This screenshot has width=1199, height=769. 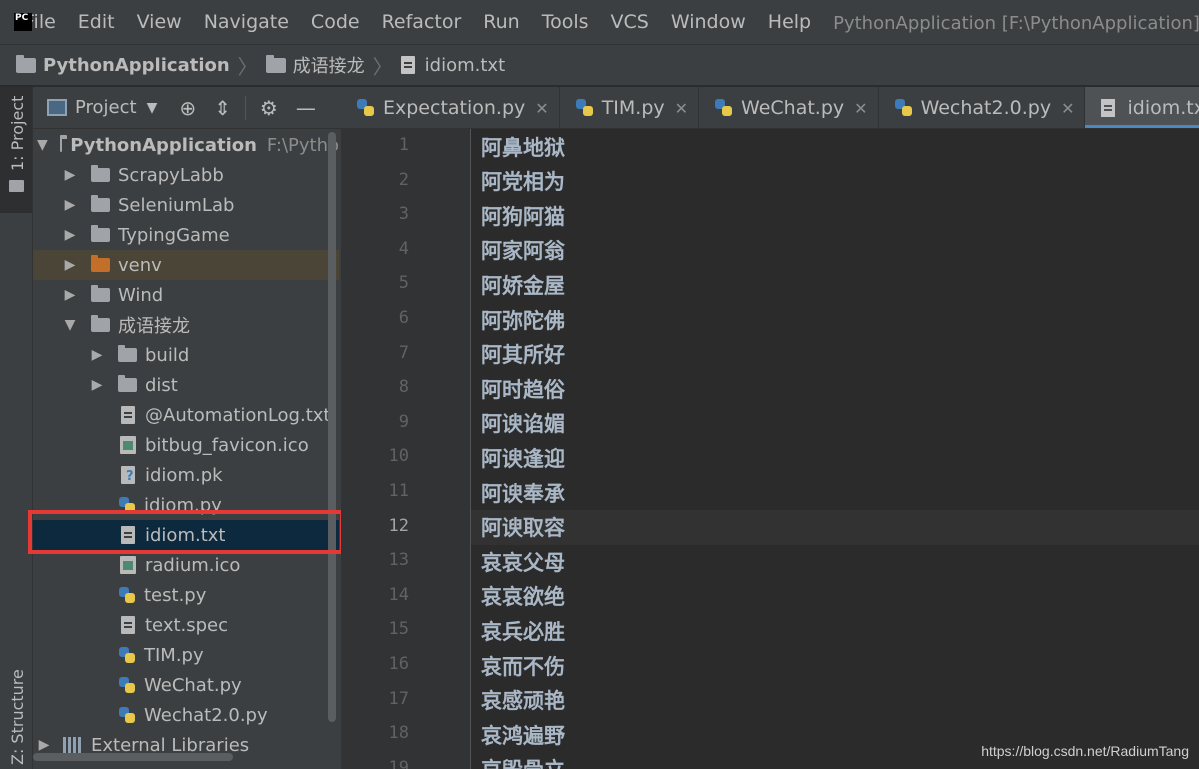 I want to click on tree-item: @AutomationLog.txt, so click(x=186, y=415).